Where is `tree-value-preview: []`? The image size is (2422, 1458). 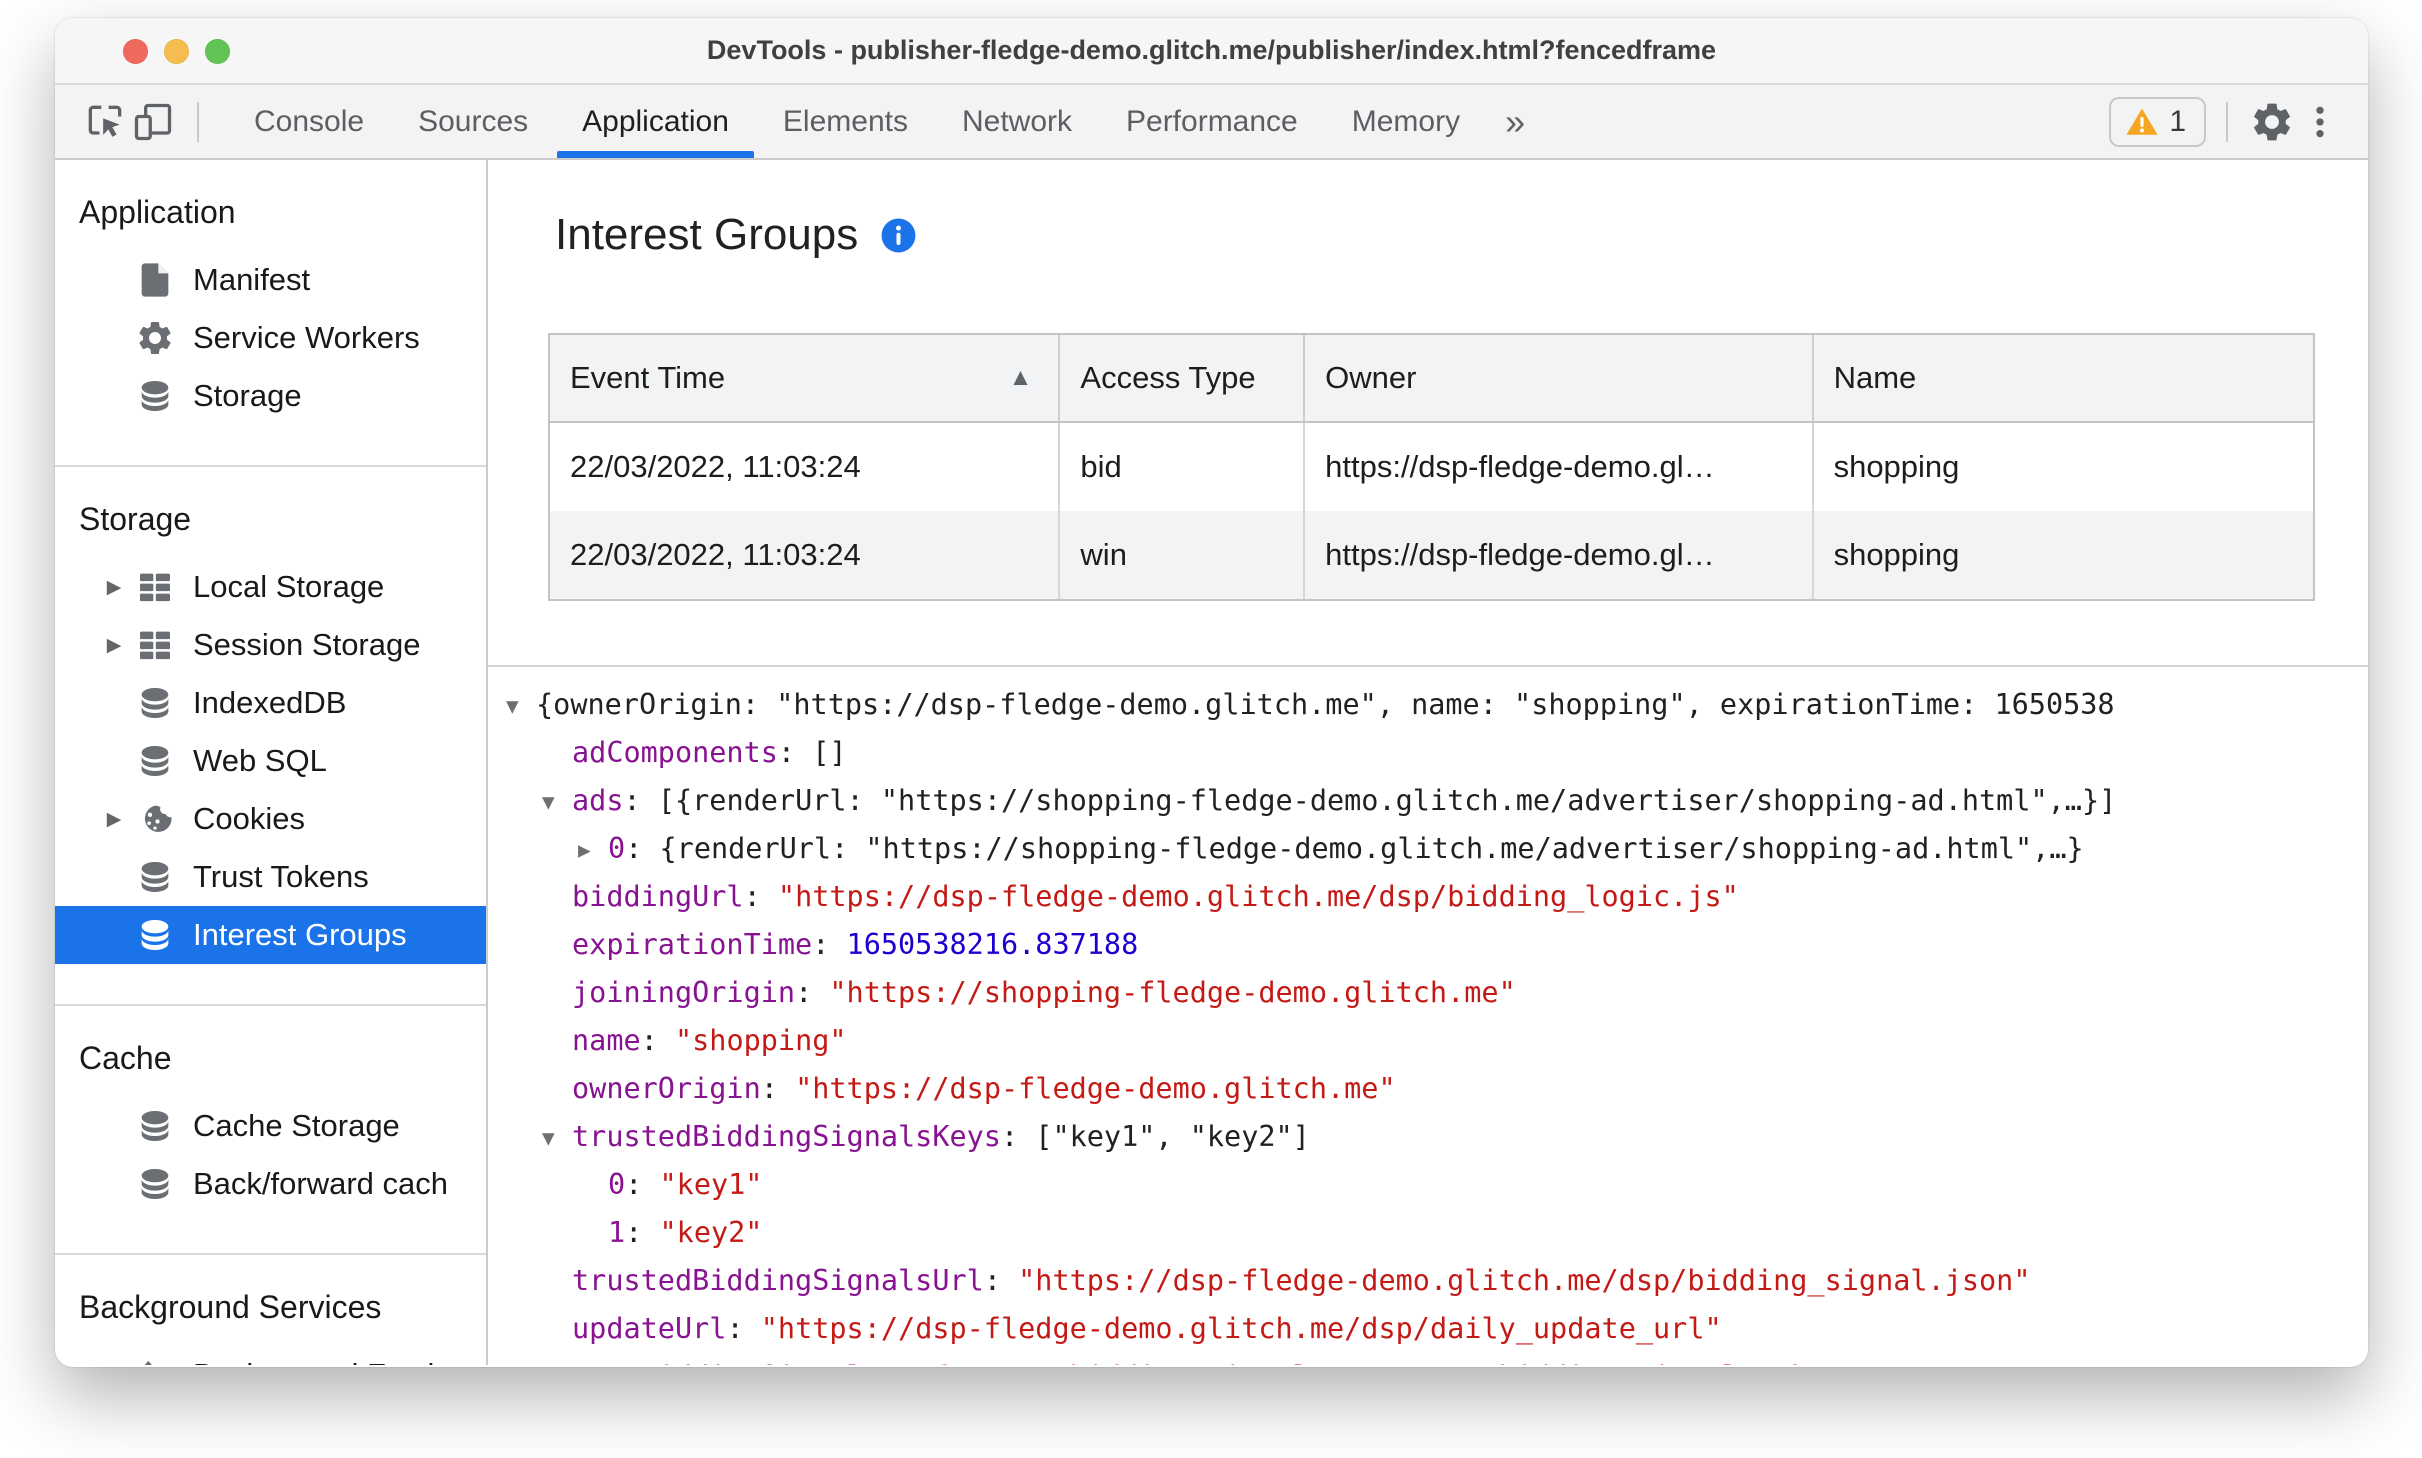 tree-value-preview: [] is located at coordinates (829, 752).